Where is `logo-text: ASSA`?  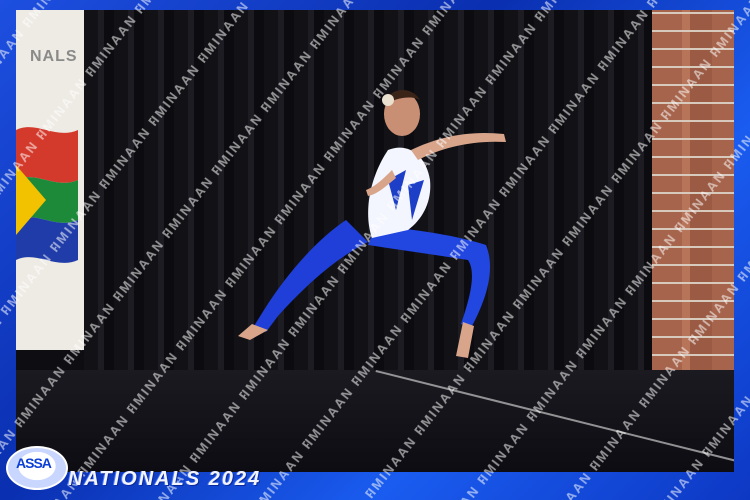 logo-text: ASSA is located at coordinates (34, 463).